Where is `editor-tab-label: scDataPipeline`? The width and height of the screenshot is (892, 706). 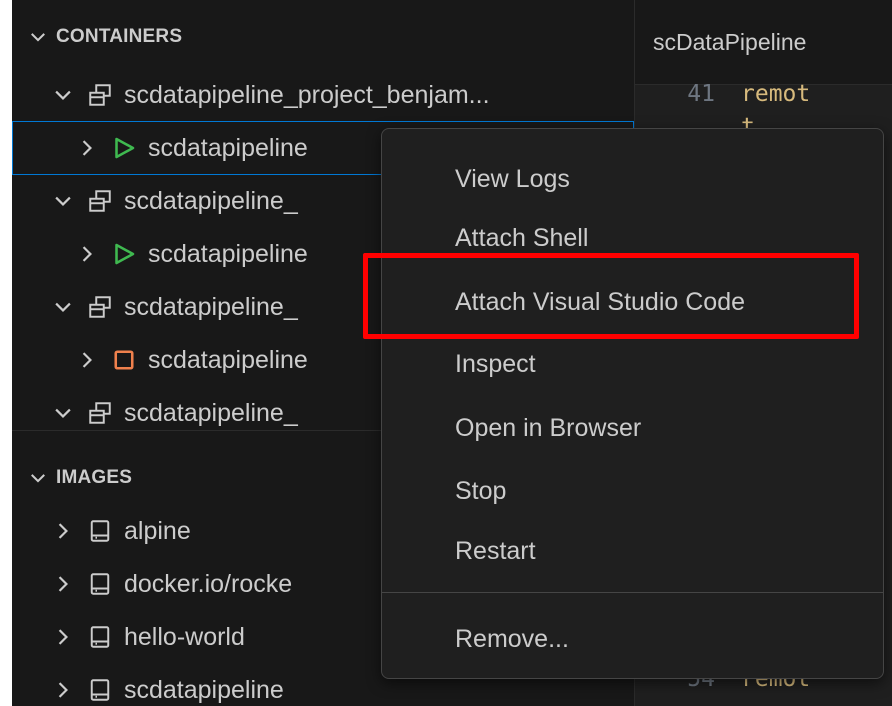
editor-tab-label: scDataPipeline is located at coordinates (730, 41).